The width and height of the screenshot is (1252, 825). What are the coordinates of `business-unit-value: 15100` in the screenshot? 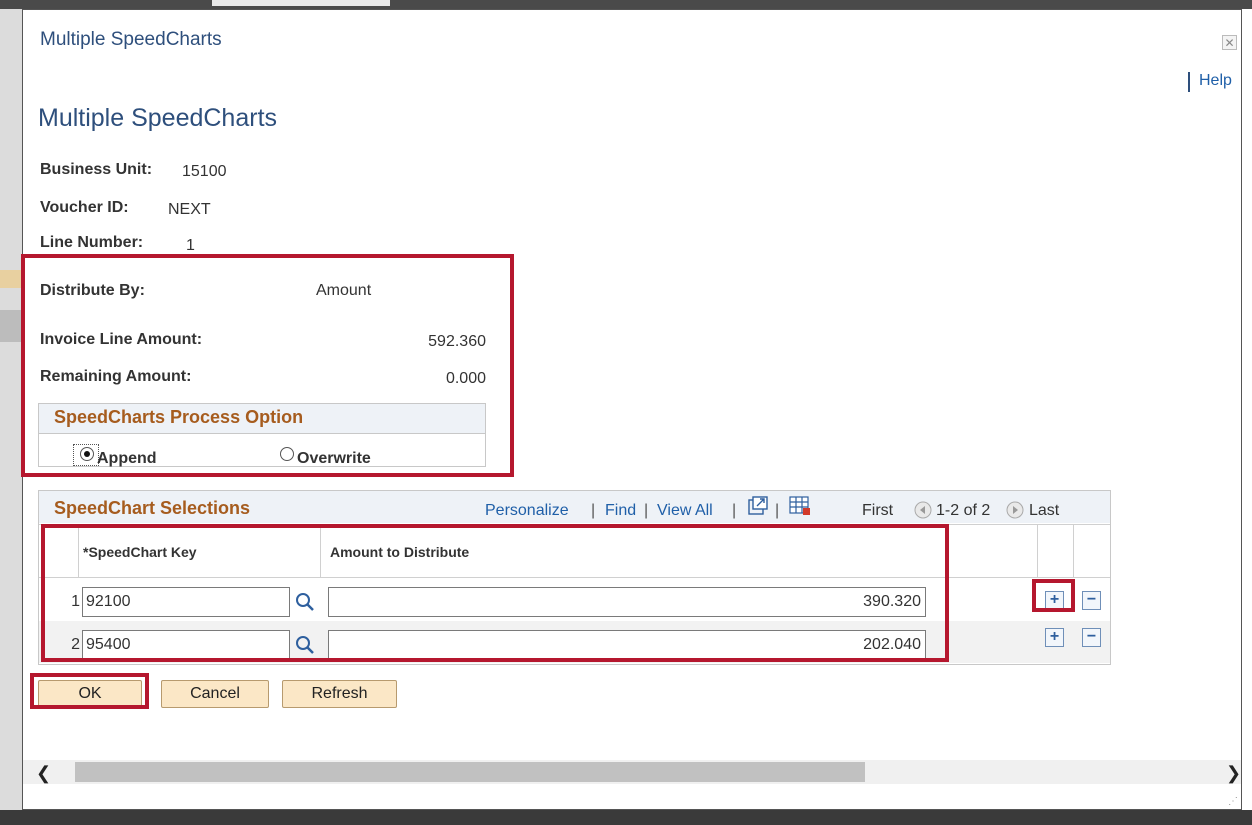 It's located at (204, 171).